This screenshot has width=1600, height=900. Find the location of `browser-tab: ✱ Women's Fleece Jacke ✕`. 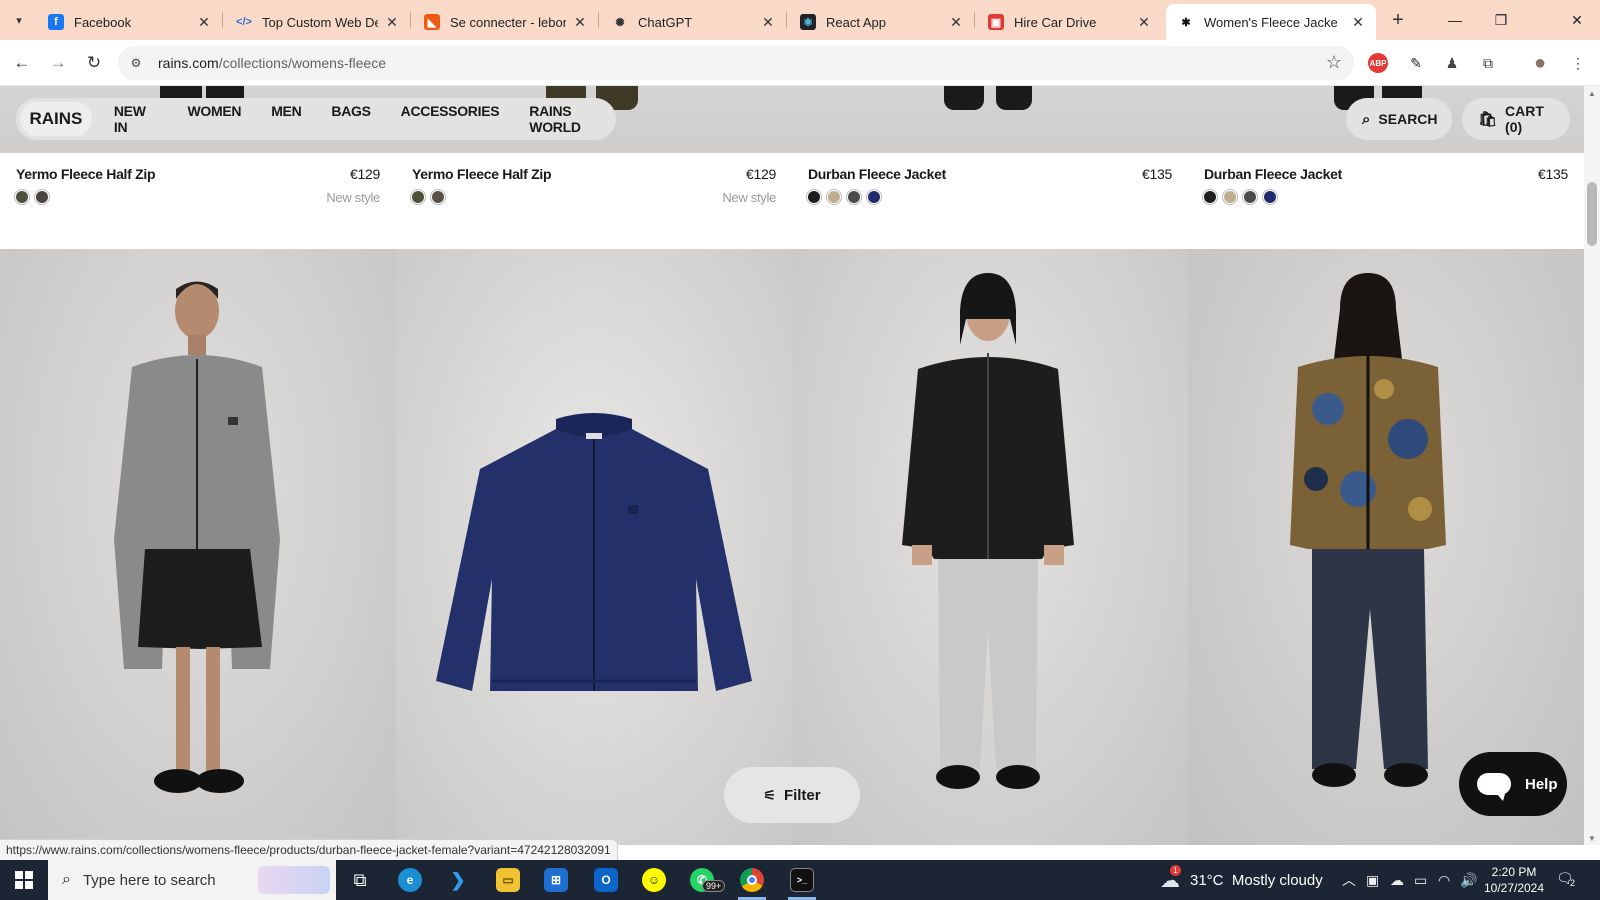

browser-tab: ✱ Women's Fleece Jacke ✕ is located at coordinates (1271, 22).